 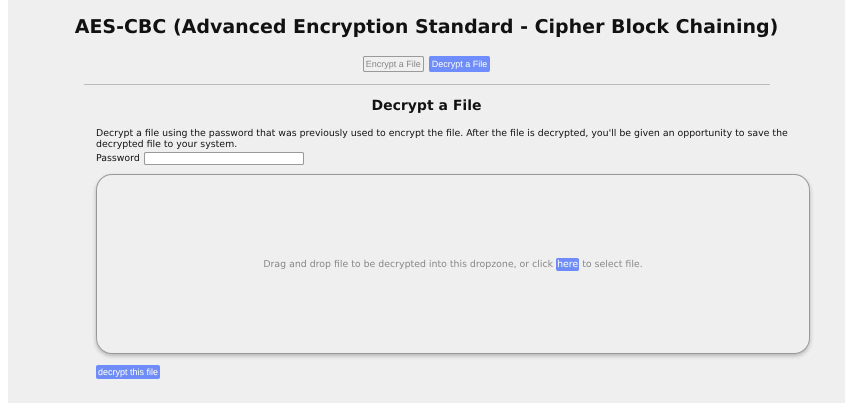 I want to click on tab: Encrypt a File, so click(x=393, y=64).